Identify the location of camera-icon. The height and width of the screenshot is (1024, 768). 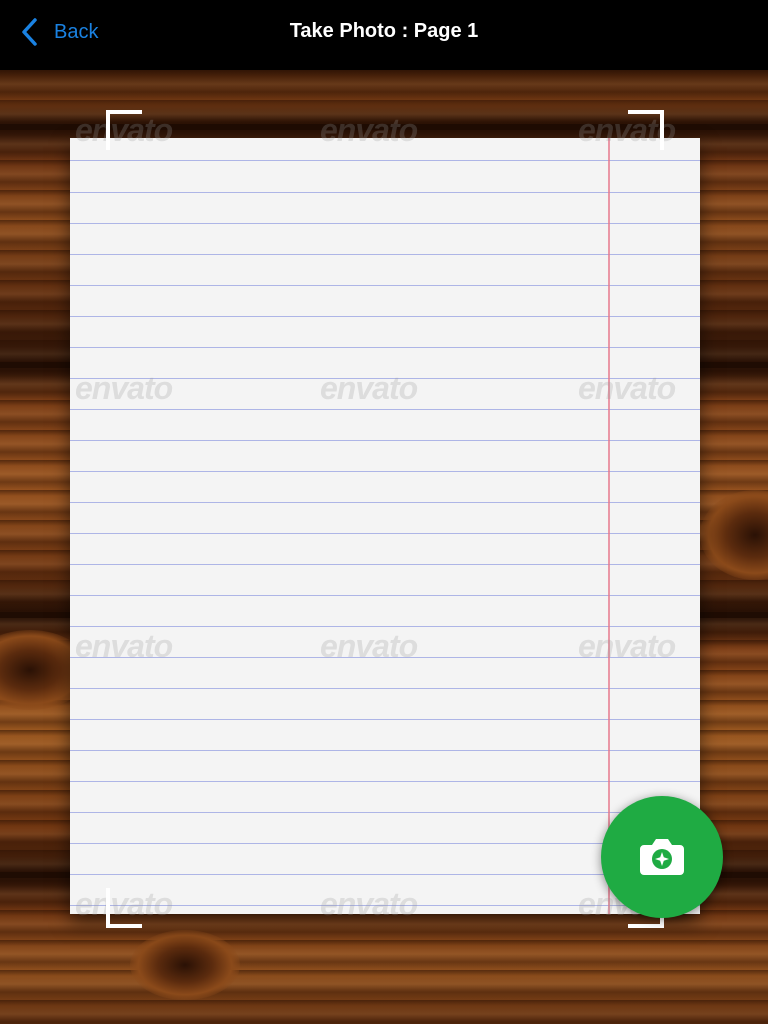
(662, 857).